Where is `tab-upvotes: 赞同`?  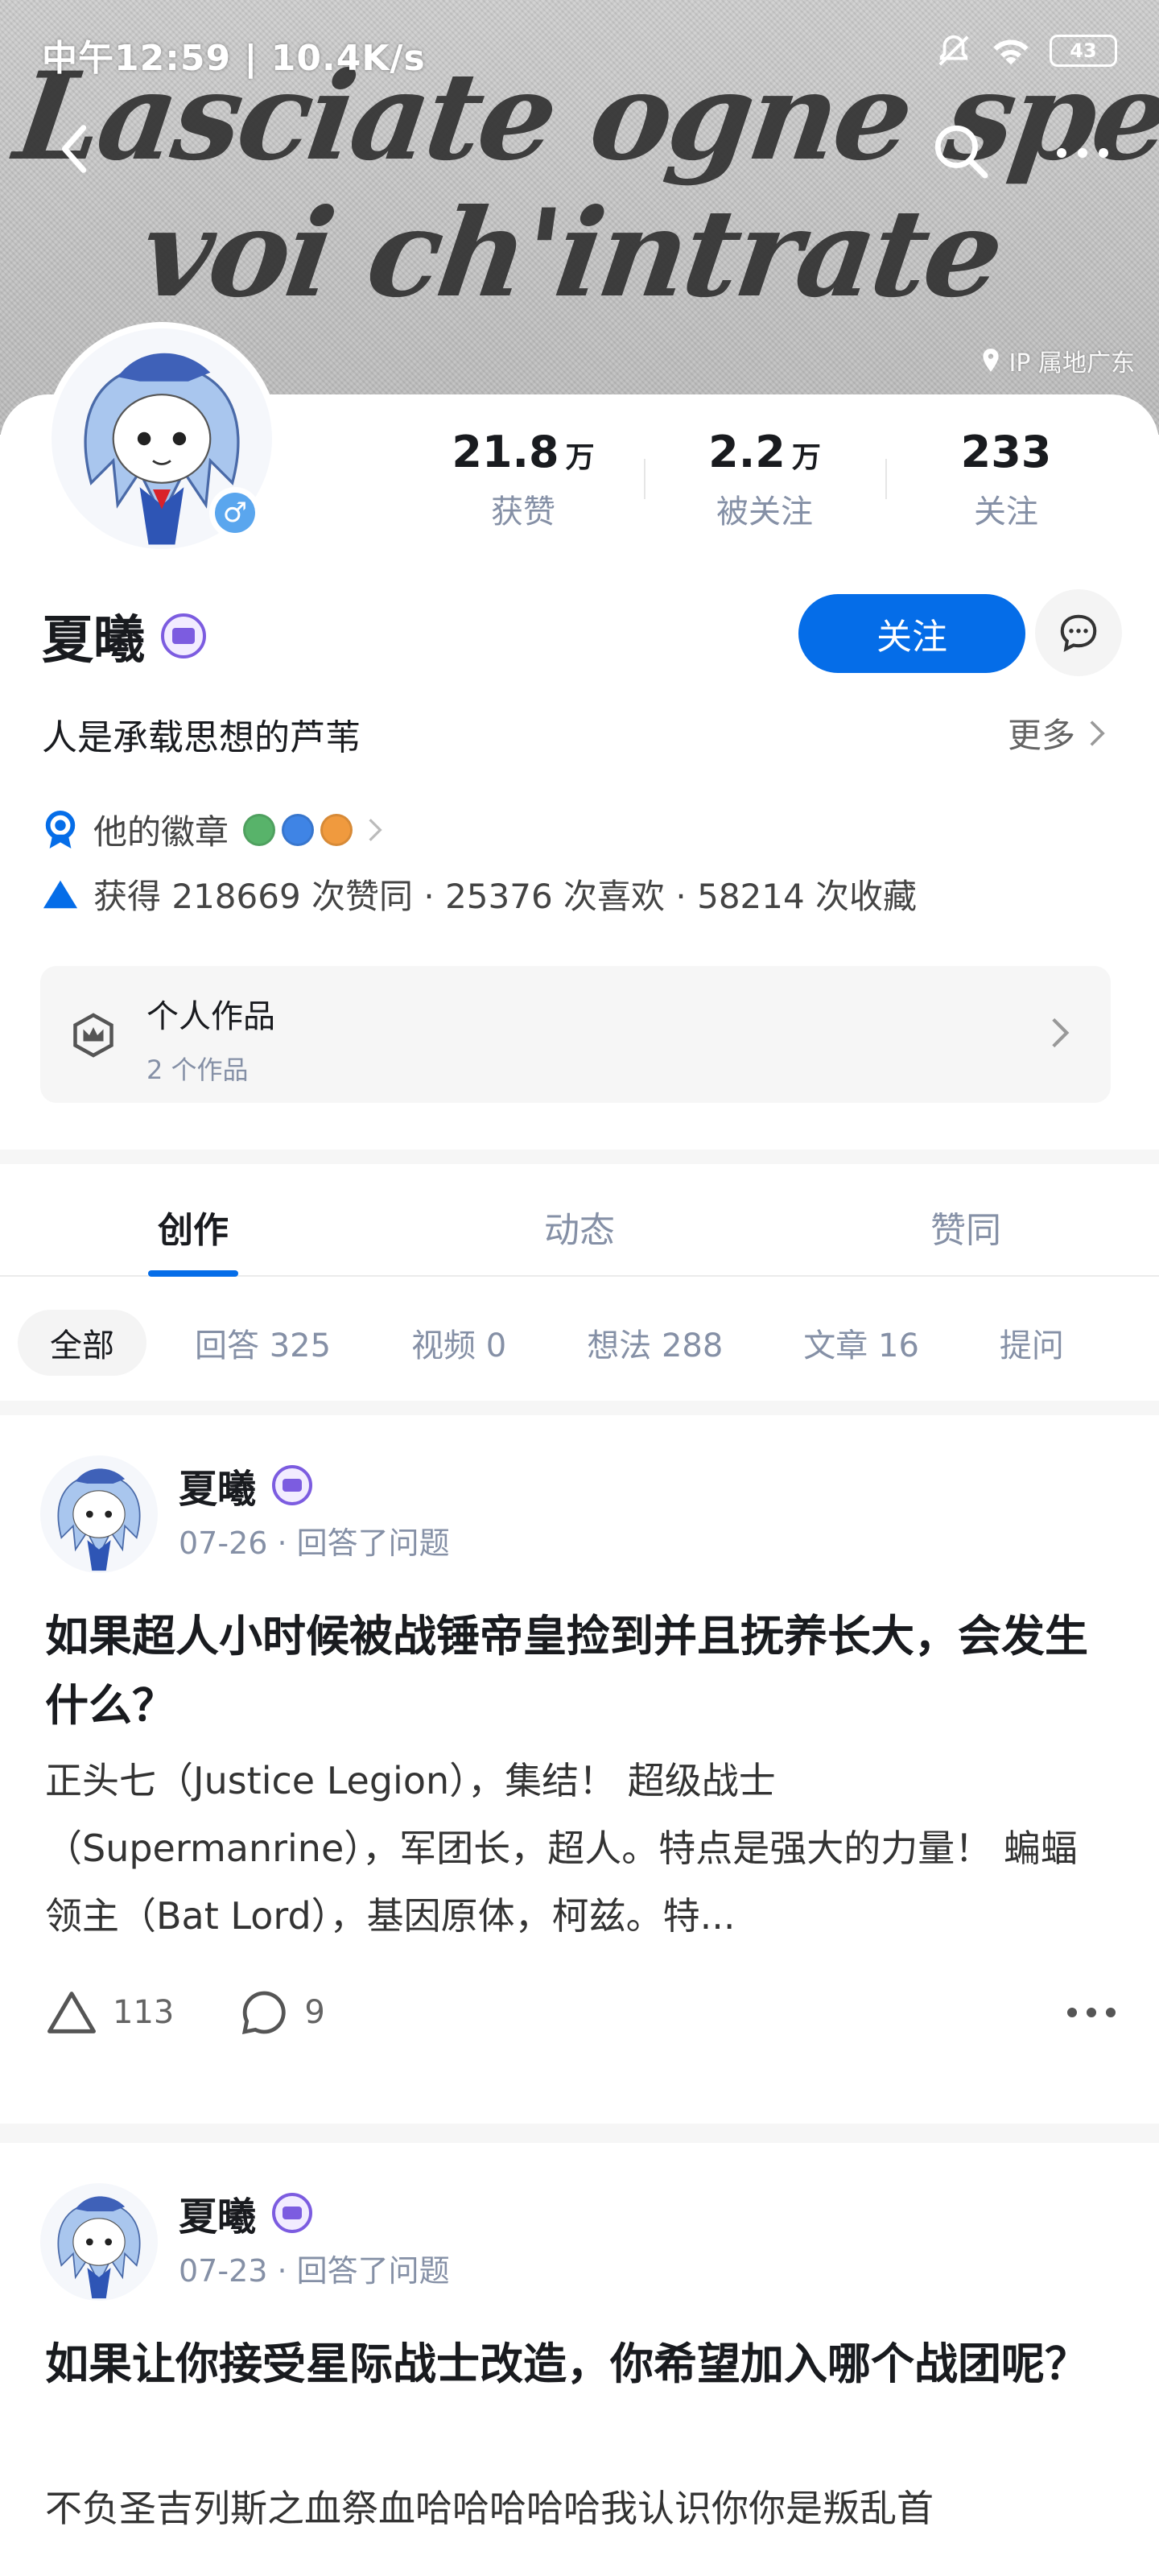 tab-upvotes: 赞同 is located at coordinates (966, 1219).